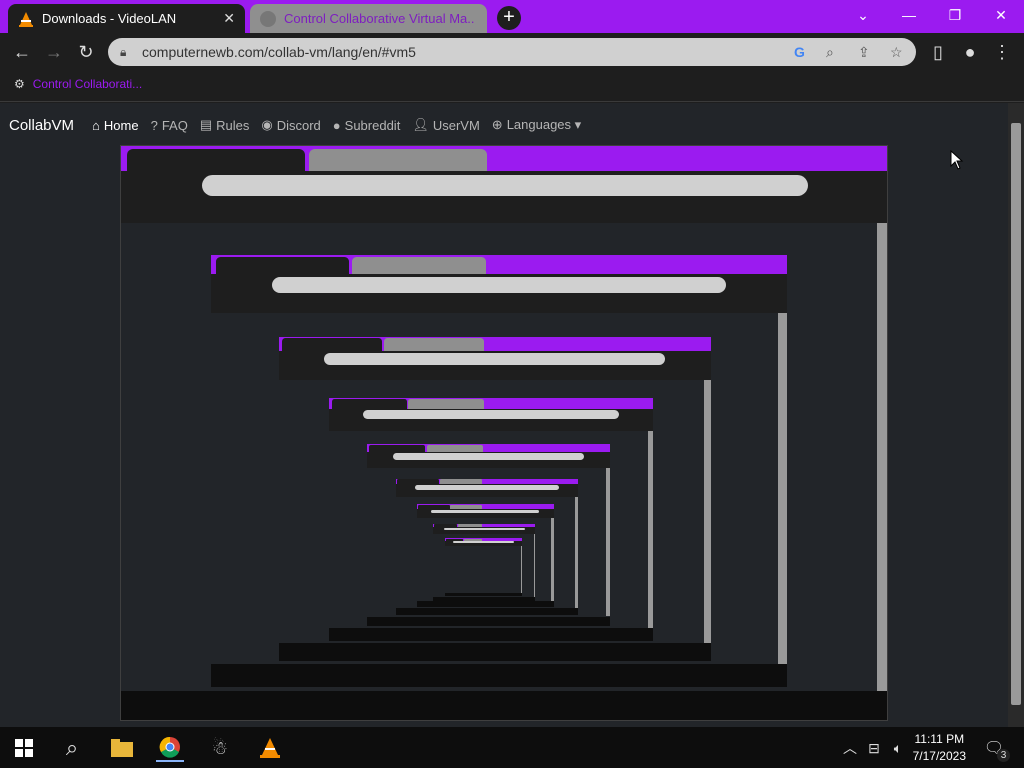 The width and height of the screenshot is (1024, 768). I want to click on start-button, so click(24, 748).